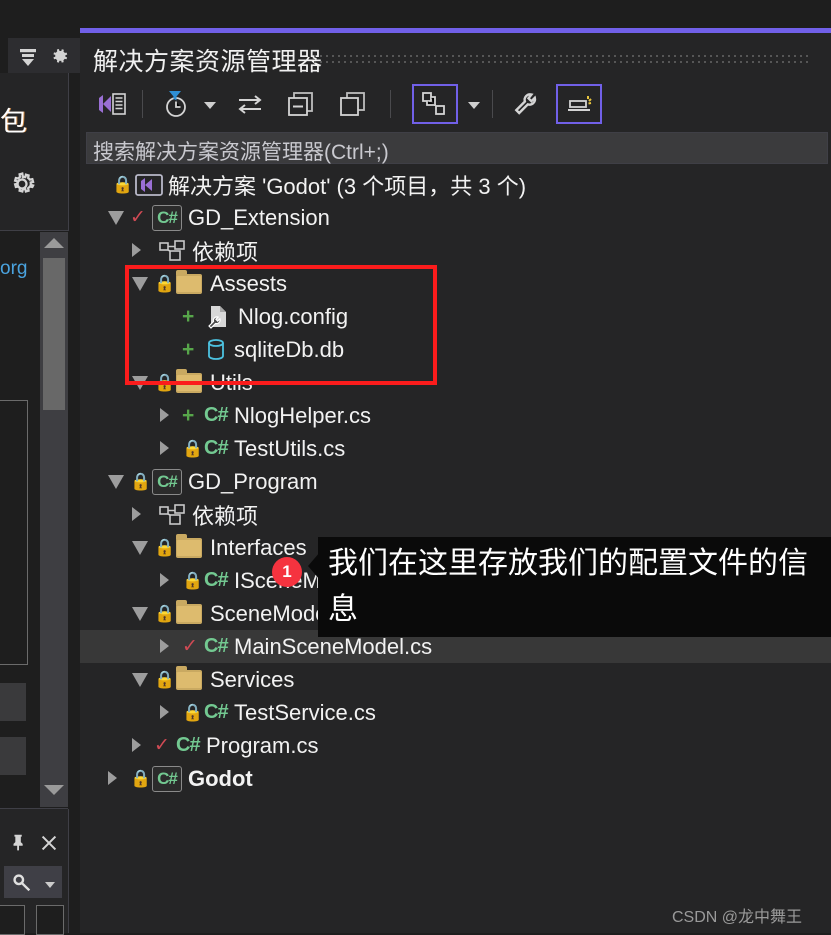  What do you see at coordinates (13, 269) in the screenshot?
I see `left-org-link: org` at bounding box center [13, 269].